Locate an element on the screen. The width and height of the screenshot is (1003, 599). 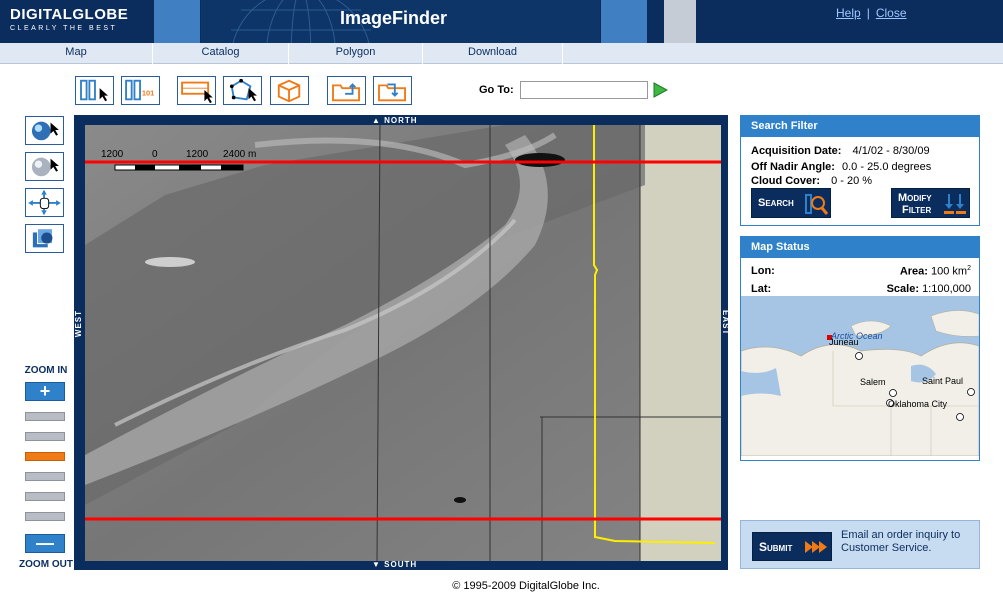
scale-bar is located at coordinates (179, 167).